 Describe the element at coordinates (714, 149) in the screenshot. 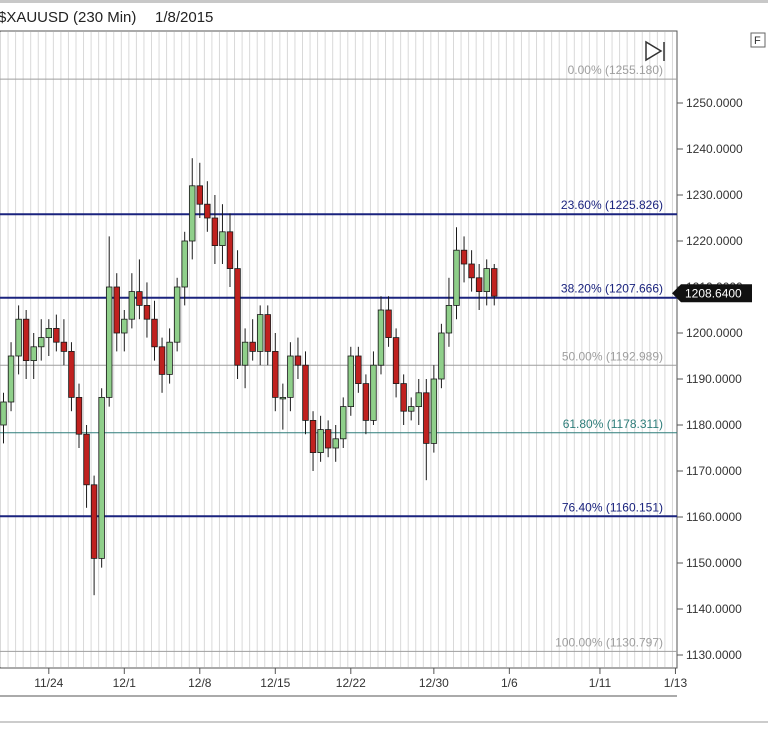

I see `y-tick-label: 1240.0000` at that location.